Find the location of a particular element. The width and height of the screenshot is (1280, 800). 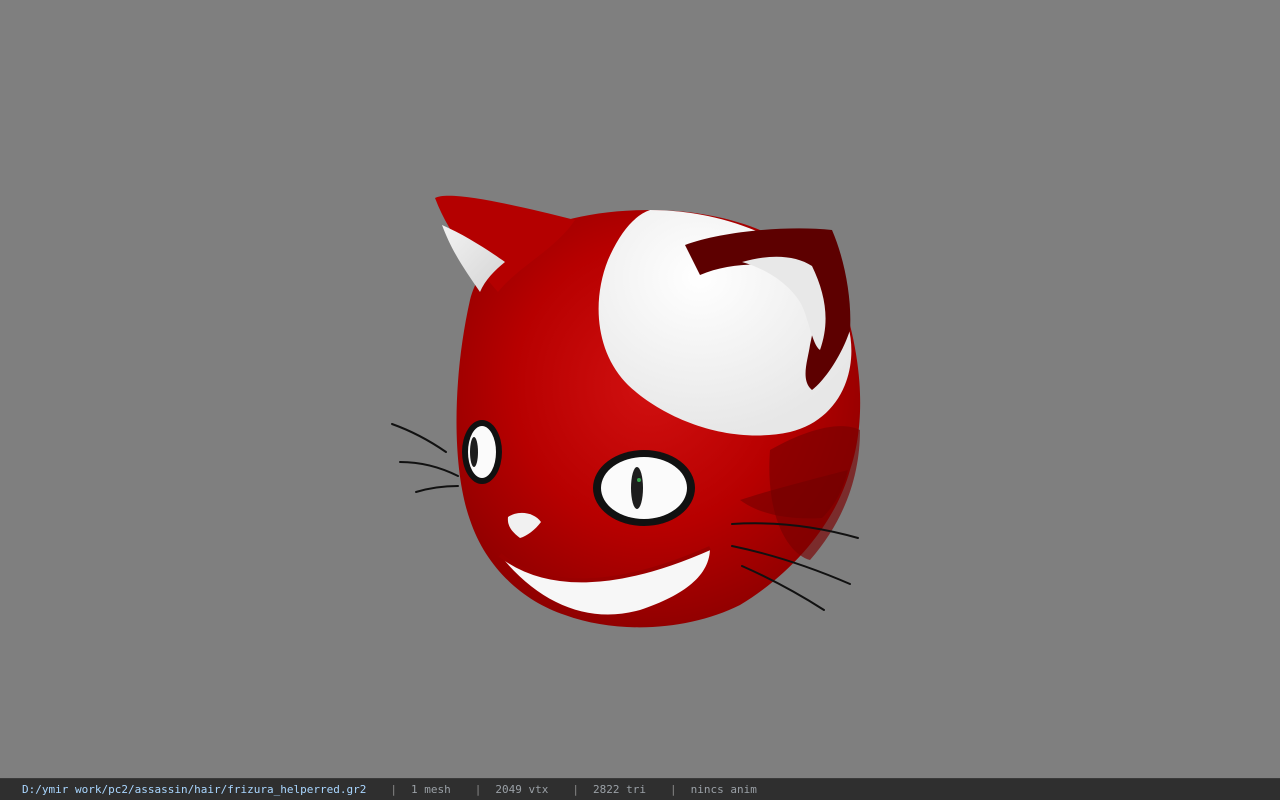

vertex-count: 2049 vtx is located at coordinates (522, 789).